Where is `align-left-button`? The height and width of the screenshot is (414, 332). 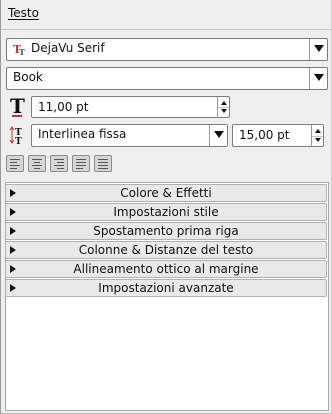 align-left-button is located at coordinates (15, 163).